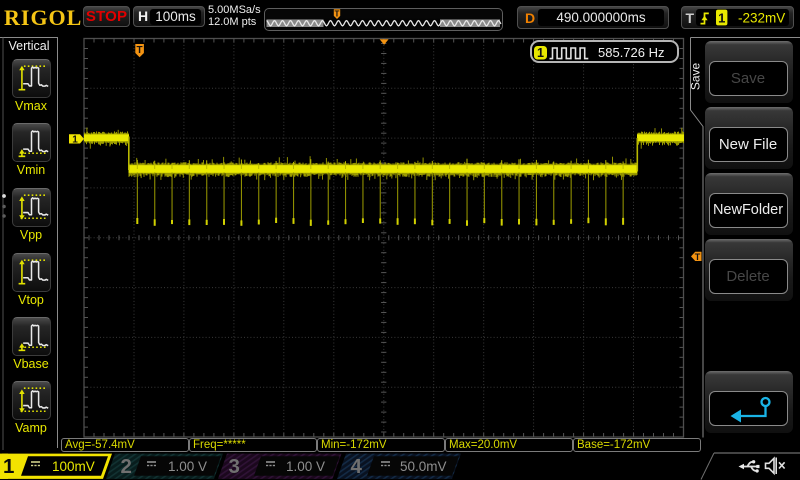  What do you see at coordinates (696, 77) in the screenshot?
I see `svg-text: Save` at bounding box center [696, 77].